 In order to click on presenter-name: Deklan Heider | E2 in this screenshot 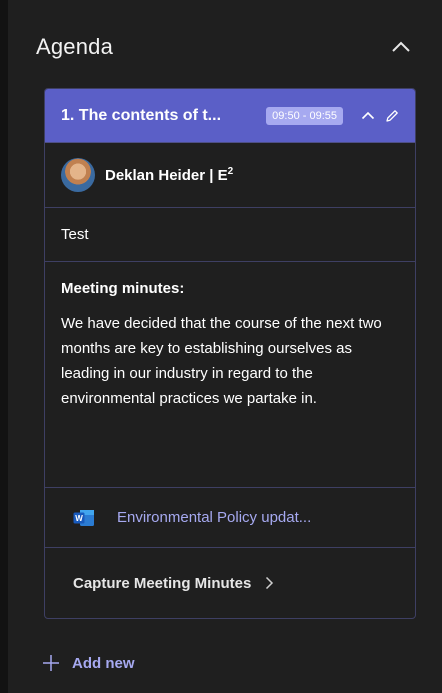, I will do `click(169, 175)`.